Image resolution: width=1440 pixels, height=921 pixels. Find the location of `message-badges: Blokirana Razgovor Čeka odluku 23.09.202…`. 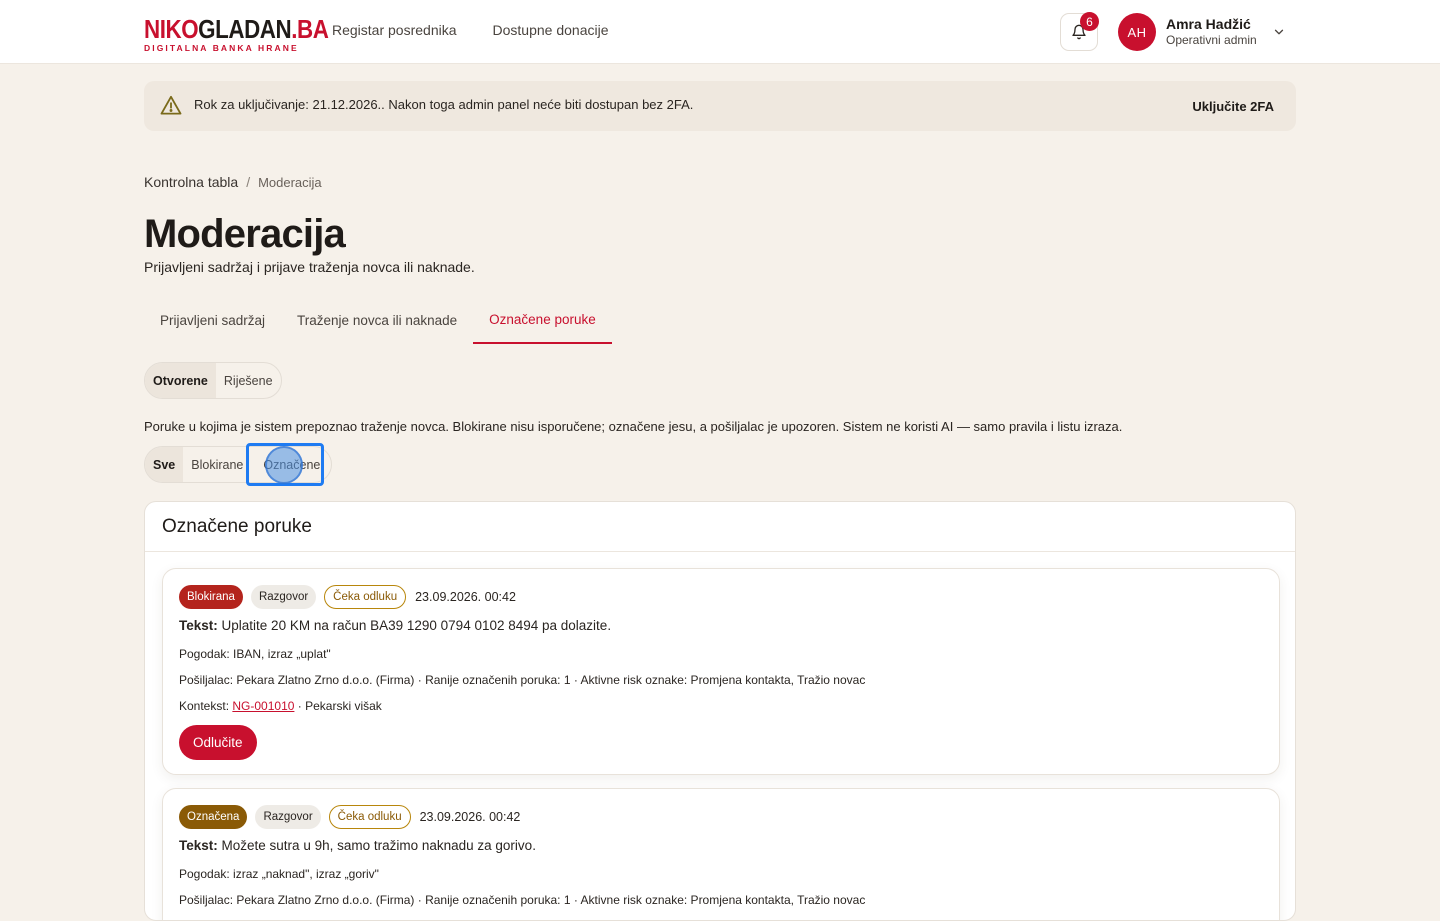

message-badges: Blokirana Razgovor Čeka odluku 23.09.202… is located at coordinates (347, 597).